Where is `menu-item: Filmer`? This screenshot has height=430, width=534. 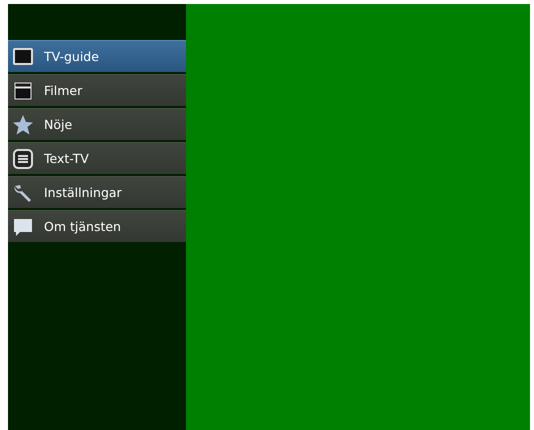 menu-item: Filmer is located at coordinates (97, 90).